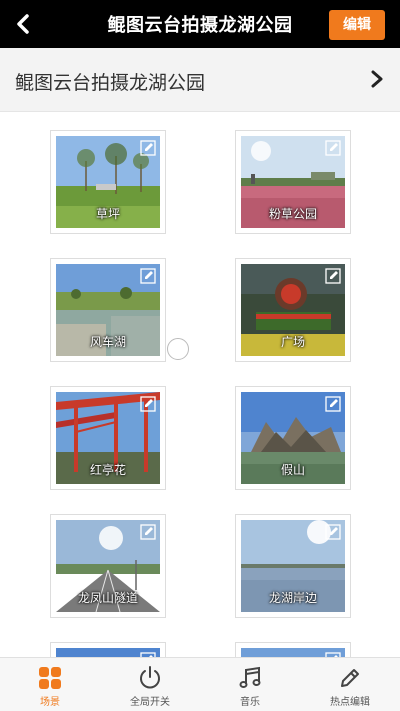 This screenshot has width=400, height=711. Describe the element at coordinates (377, 79) in the screenshot. I see `chevron-right-icon` at that location.